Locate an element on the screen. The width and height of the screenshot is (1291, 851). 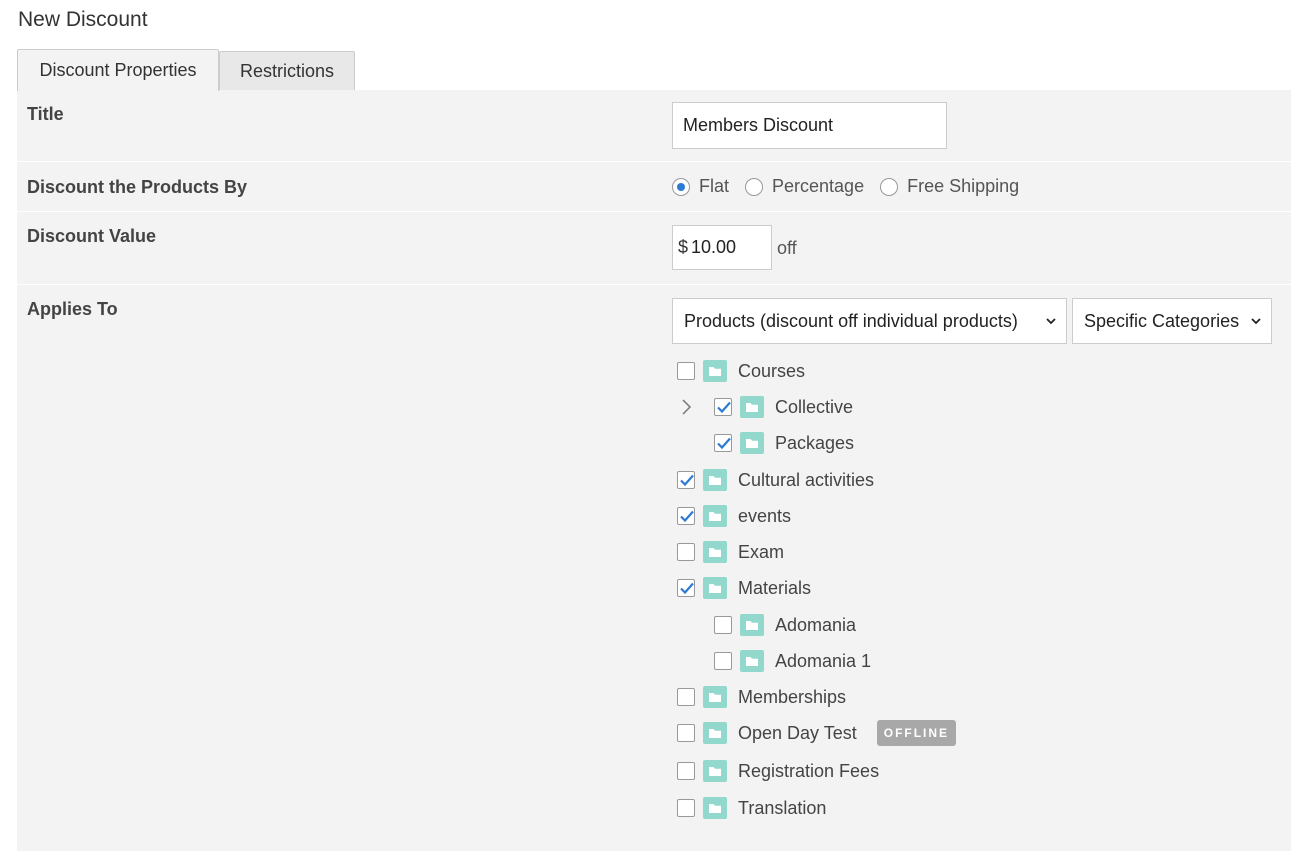
category-item: Exam is located at coordinates (730, 552).